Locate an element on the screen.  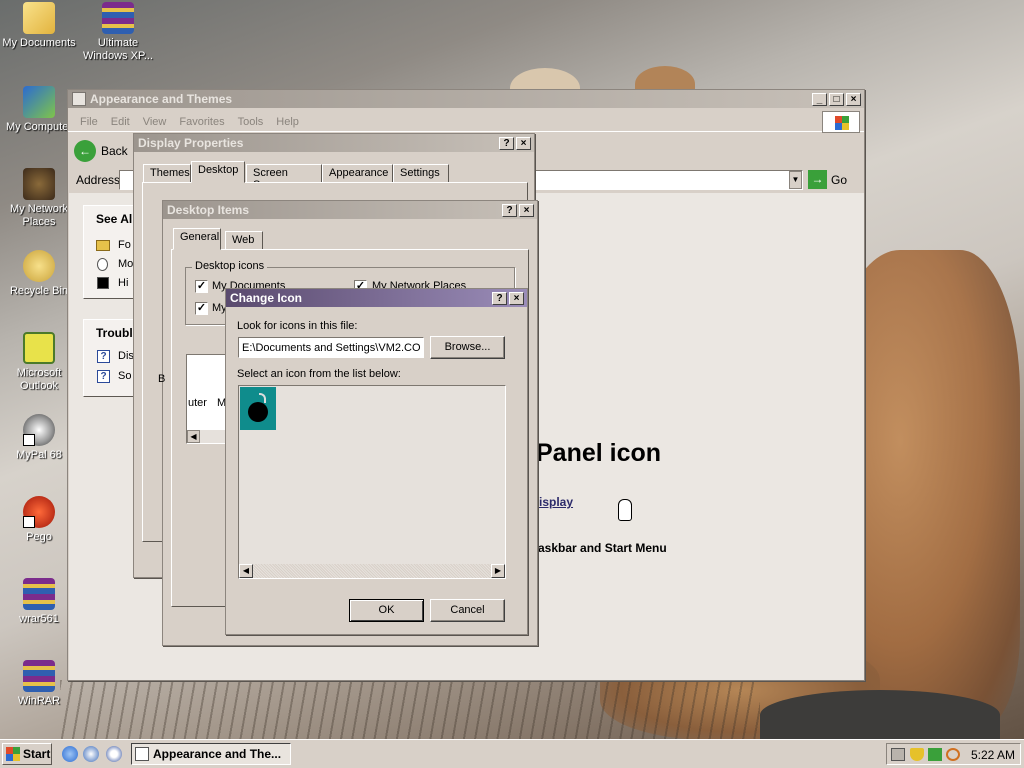
internet-explorer-icon is located at coordinates (70, 754).